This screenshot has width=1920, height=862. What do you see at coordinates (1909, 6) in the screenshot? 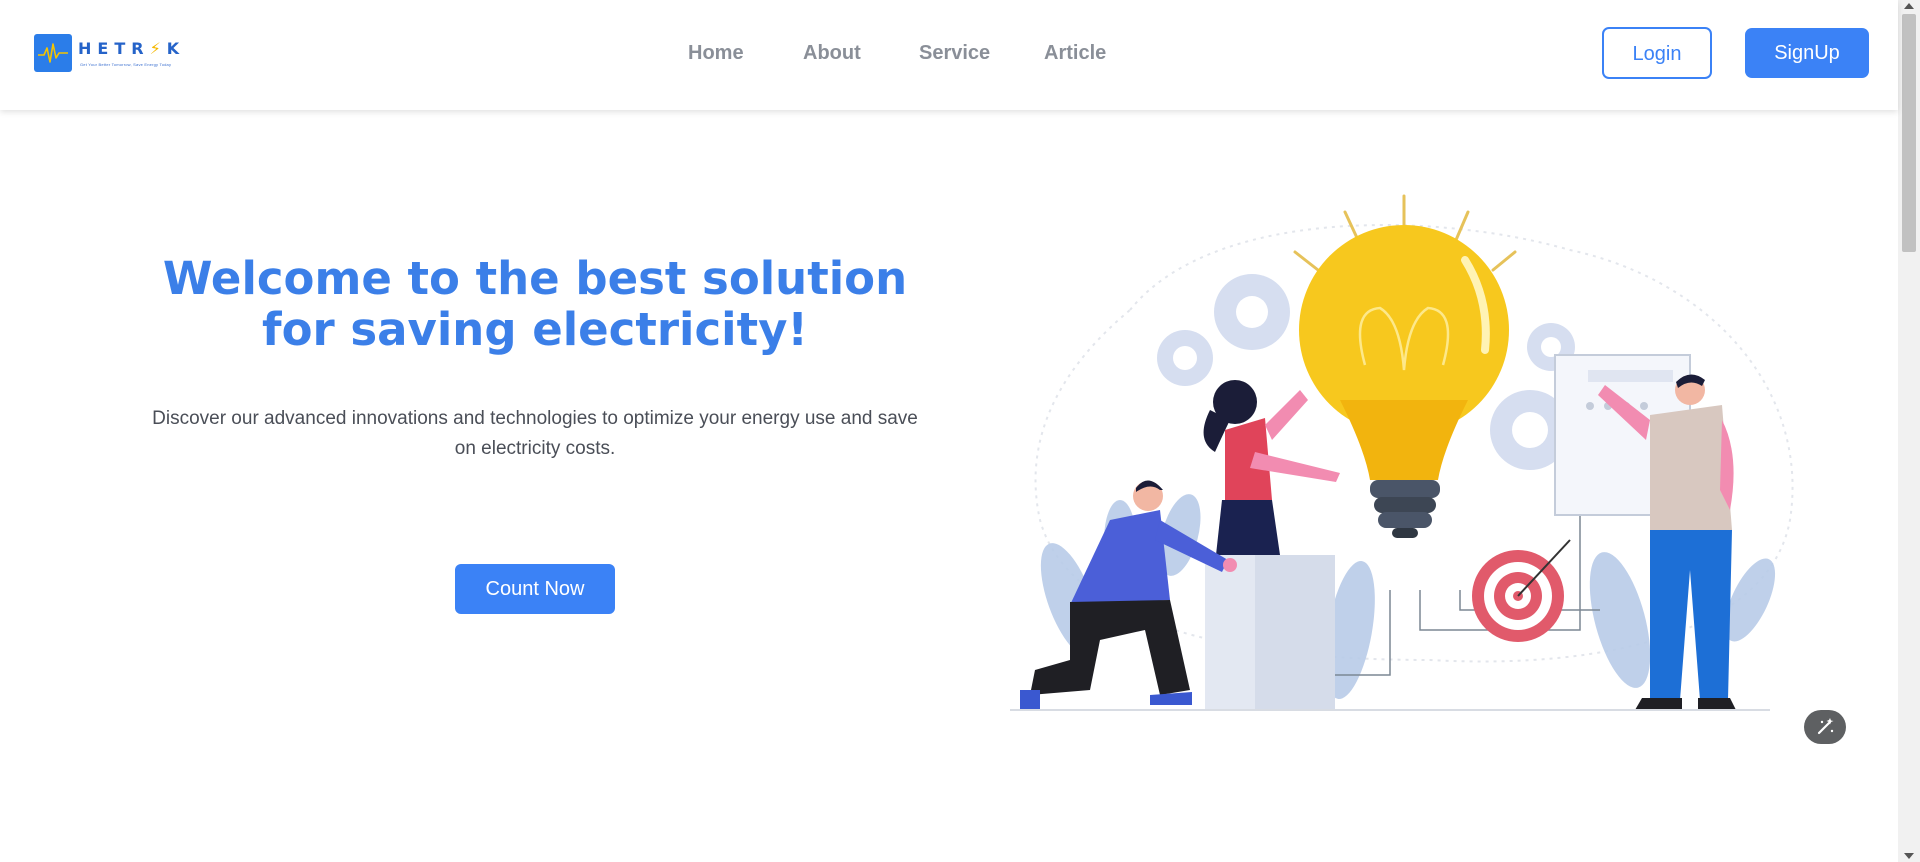
I see `scroll-up-arrow-icon` at bounding box center [1909, 6].